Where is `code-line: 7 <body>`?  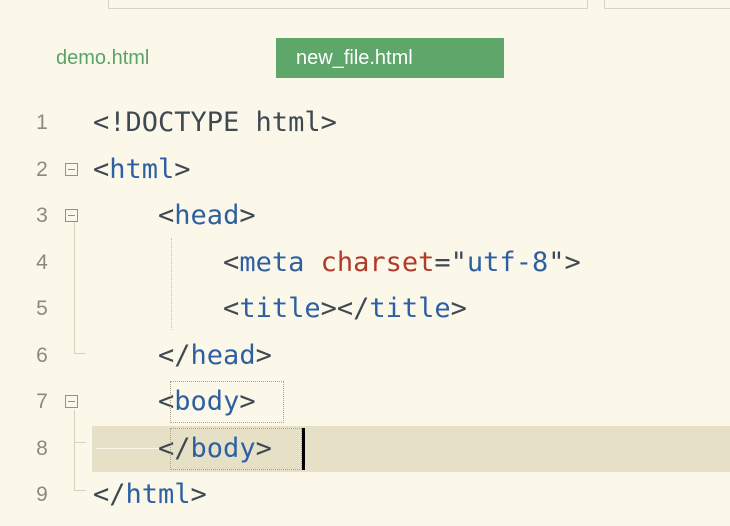 code-line: 7 <body> is located at coordinates (365, 402).